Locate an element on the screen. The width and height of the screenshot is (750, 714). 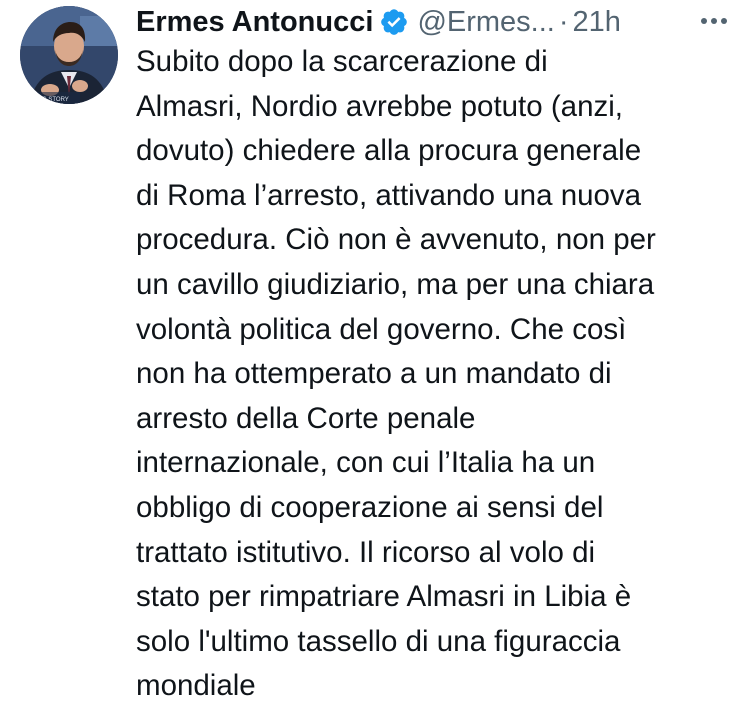
author-display-name: Ermes Antonucci is located at coordinates (254, 22).